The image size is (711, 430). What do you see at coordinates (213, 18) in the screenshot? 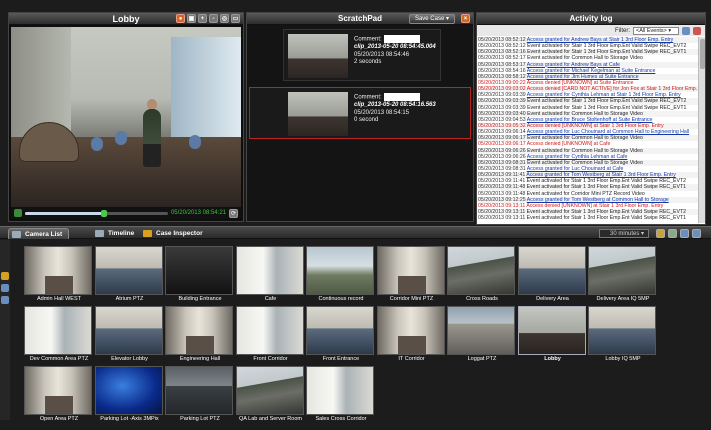
I see `zoom-out-icon: -` at bounding box center [213, 18].